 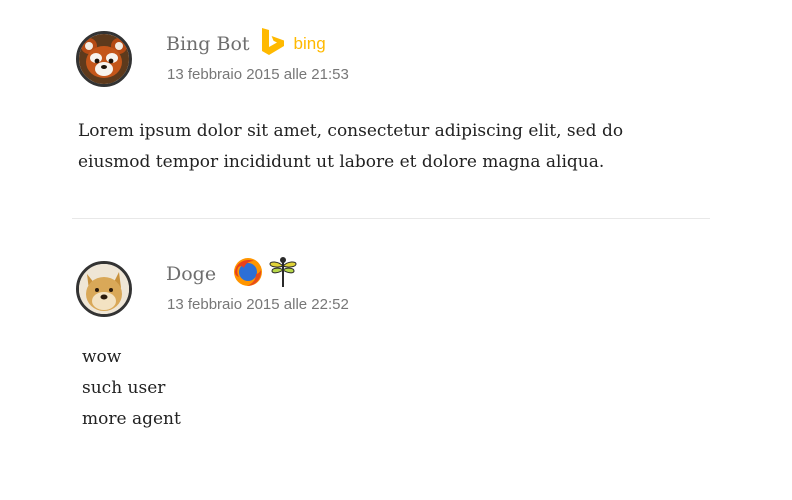 What do you see at coordinates (258, 74) in the screenshot?
I see `comment-date: 13 febbraio 2015 alle 21:53` at bounding box center [258, 74].